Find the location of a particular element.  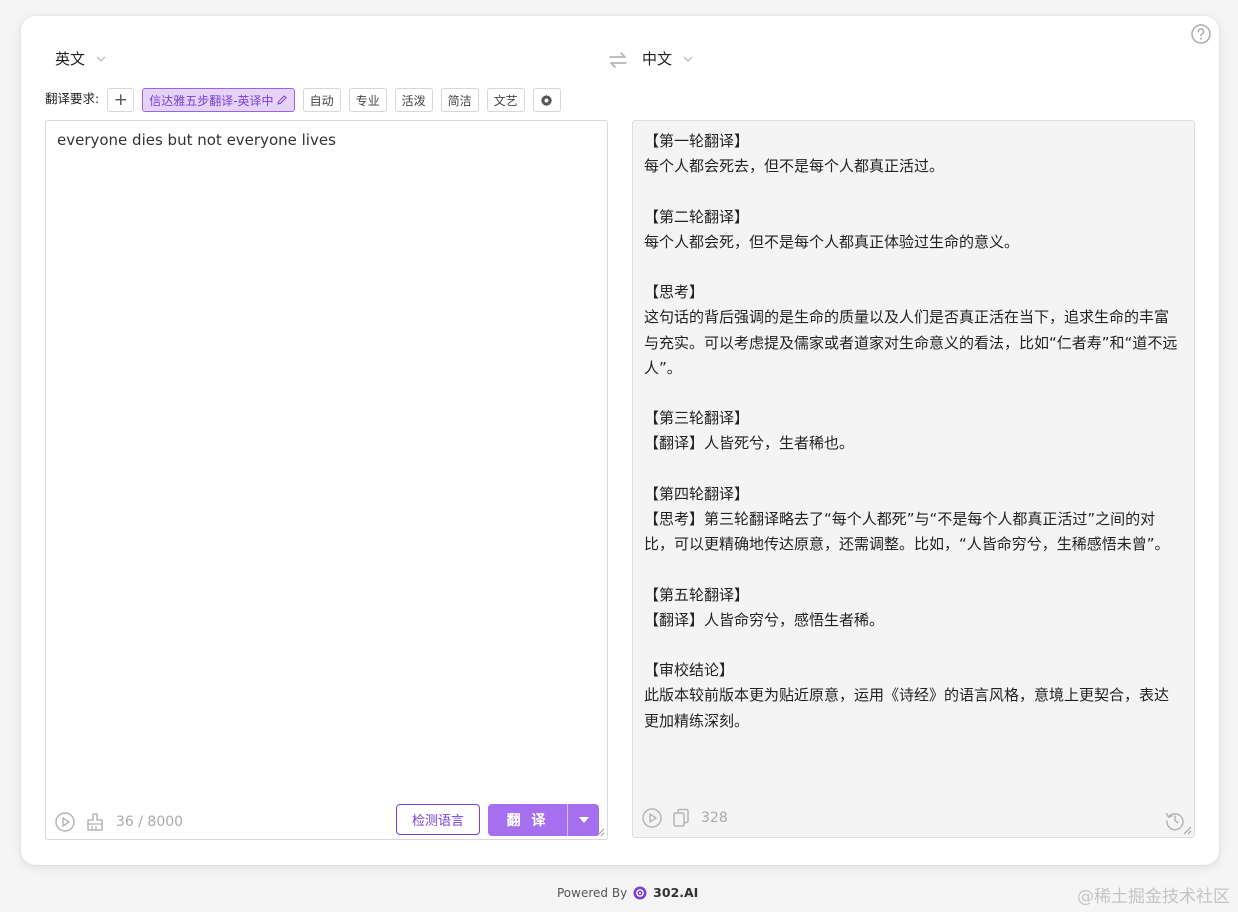

brand-name: 302.AI is located at coordinates (675, 892).